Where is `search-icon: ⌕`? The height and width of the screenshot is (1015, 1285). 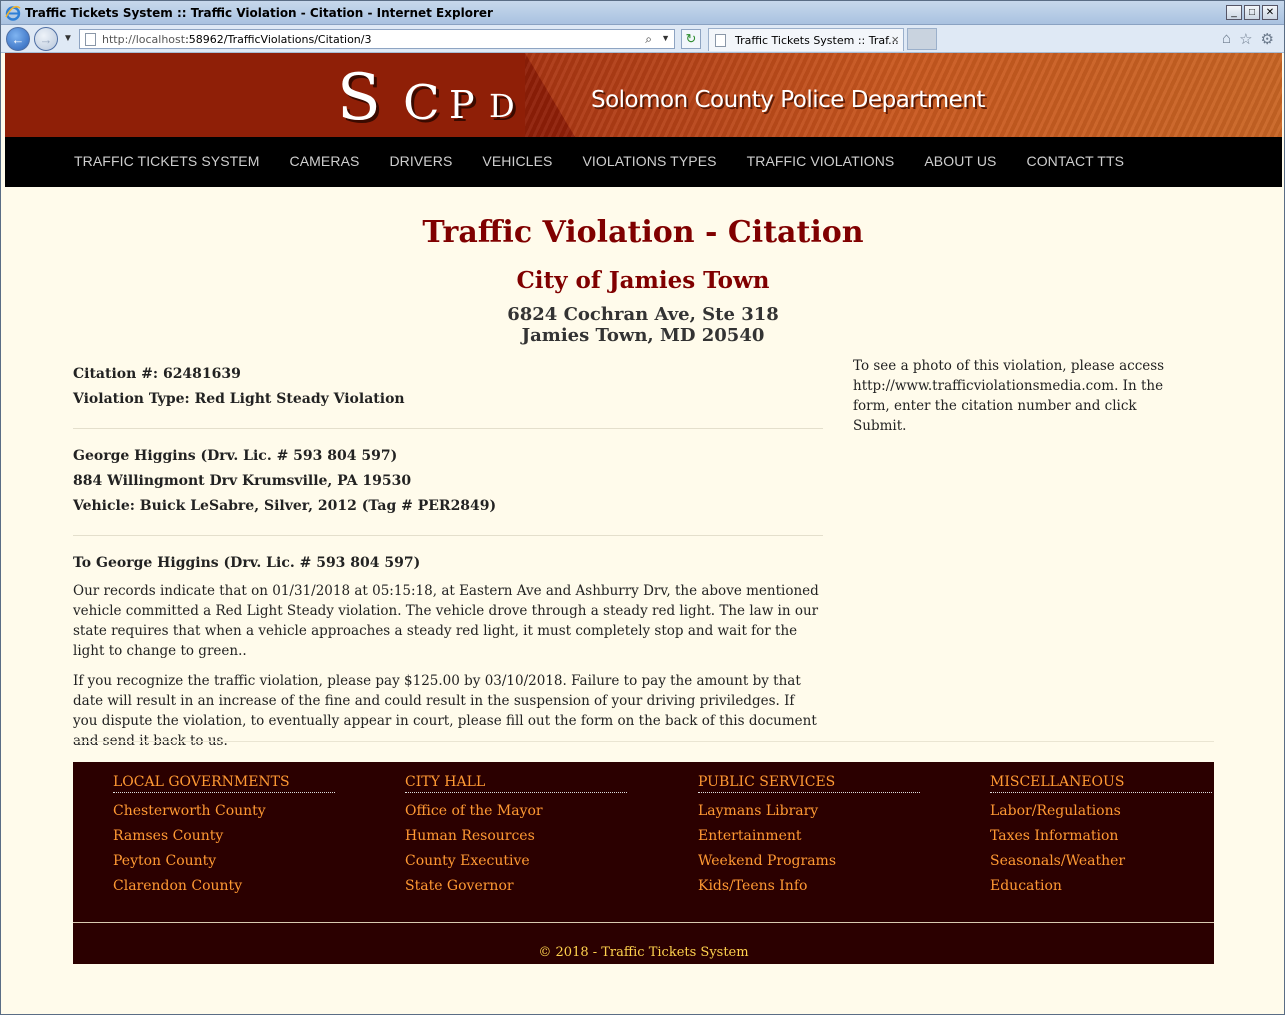
search-icon: ⌕ is located at coordinates (648, 39).